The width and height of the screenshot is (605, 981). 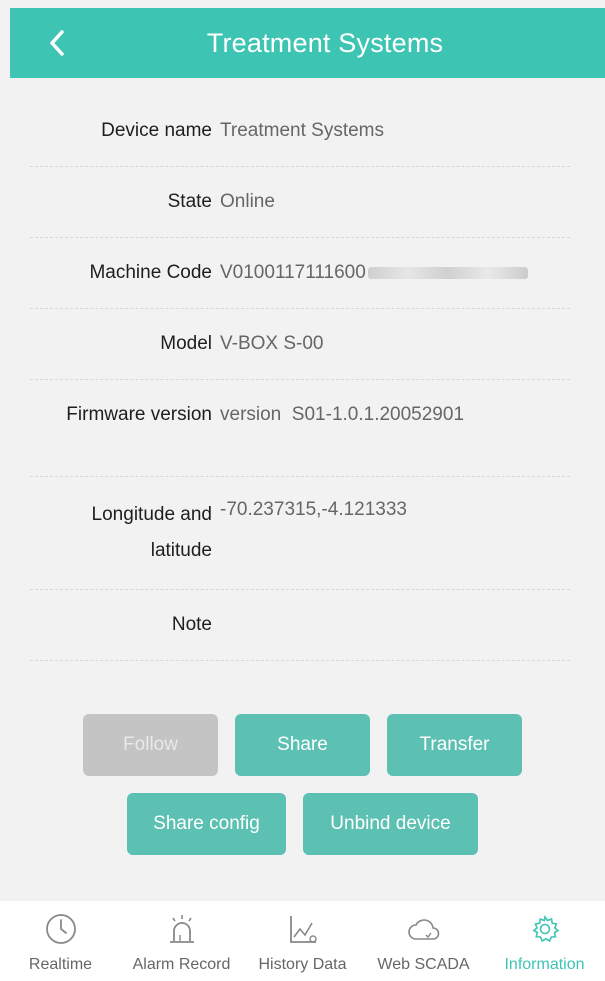 I want to click on chevron-left-icon, so click(x=57, y=43).